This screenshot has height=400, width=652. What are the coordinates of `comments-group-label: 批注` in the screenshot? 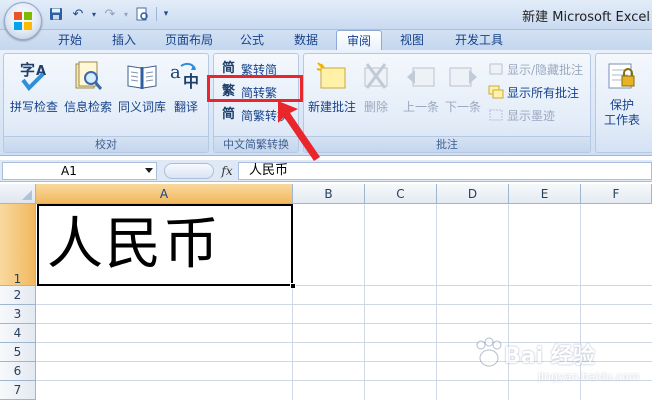 It's located at (447, 144).